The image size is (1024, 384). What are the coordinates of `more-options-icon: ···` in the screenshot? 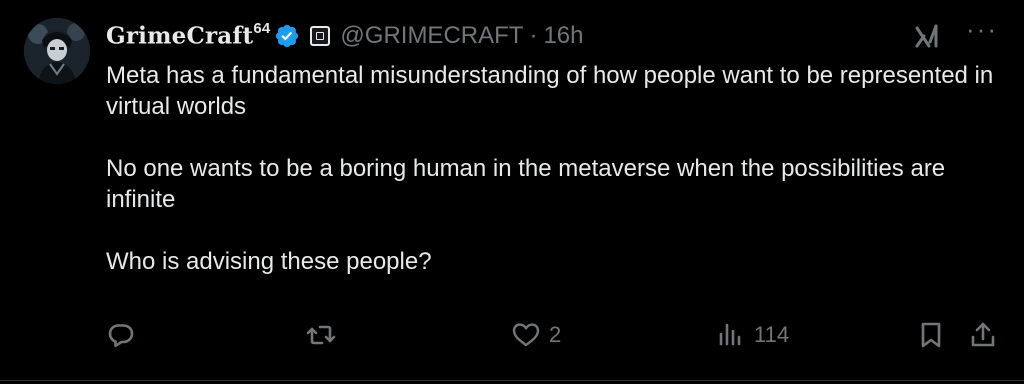 It's located at (982, 29).